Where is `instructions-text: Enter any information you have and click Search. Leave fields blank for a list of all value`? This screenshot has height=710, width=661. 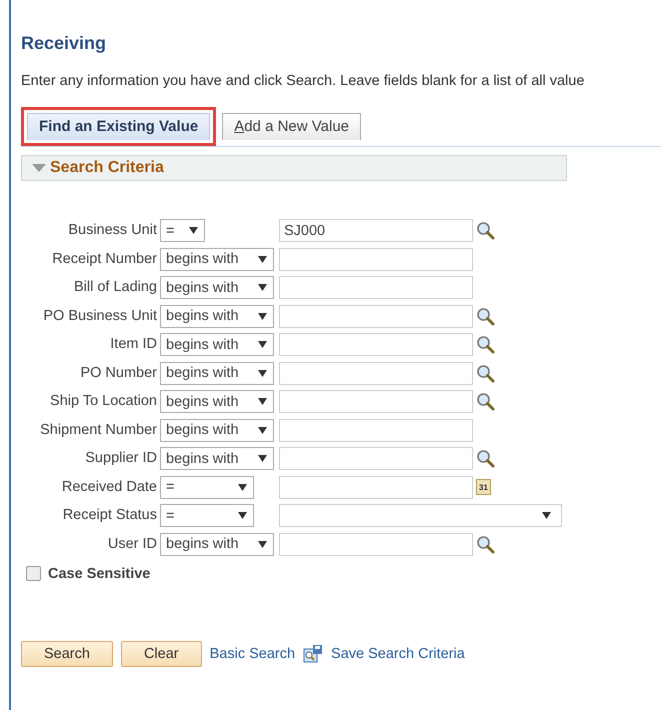
instructions-text: Enter any information you have and click Search. Leave fields blank for a list of all value is located at coordinates (303, 81).